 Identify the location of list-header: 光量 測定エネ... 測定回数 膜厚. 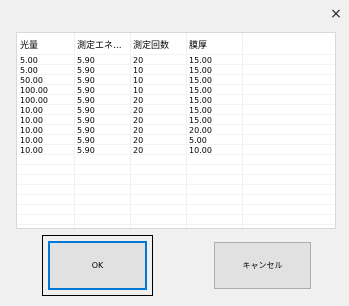
(176, 46).